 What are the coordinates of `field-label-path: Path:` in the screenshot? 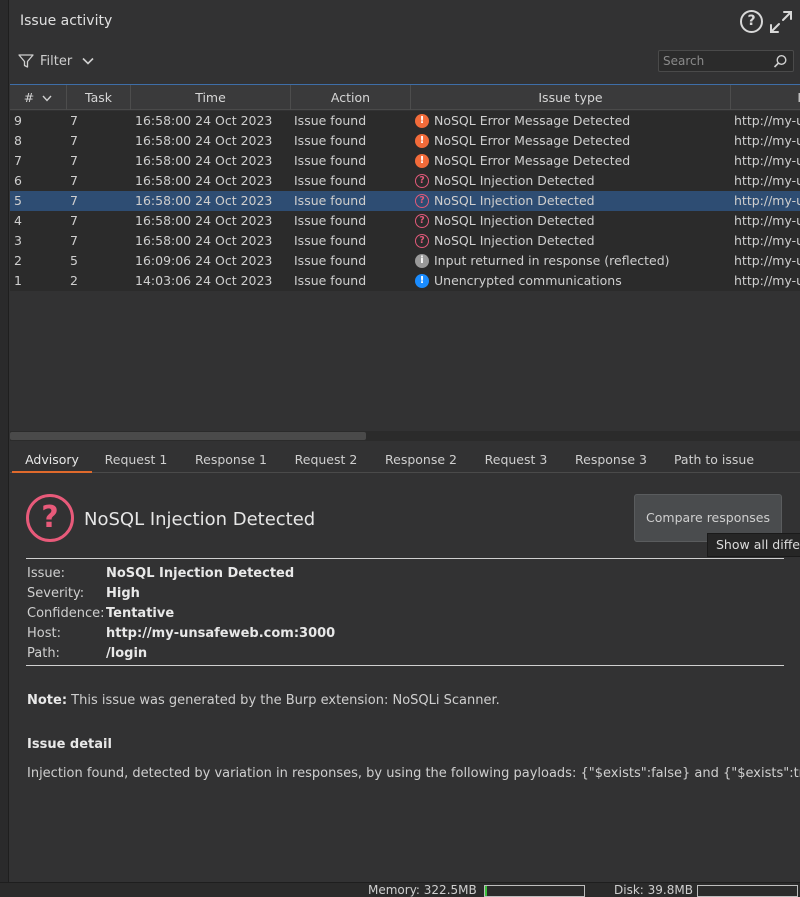 It's located at (43, 653).